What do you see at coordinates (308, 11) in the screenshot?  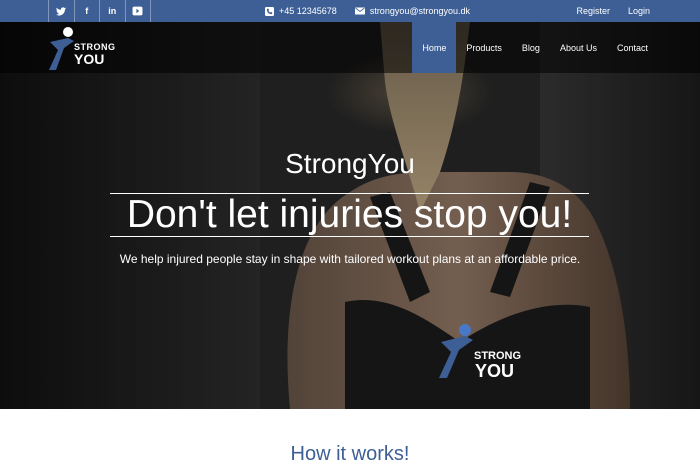 I see `phone-number: +45 12345678` at bounding box center [308, 11].